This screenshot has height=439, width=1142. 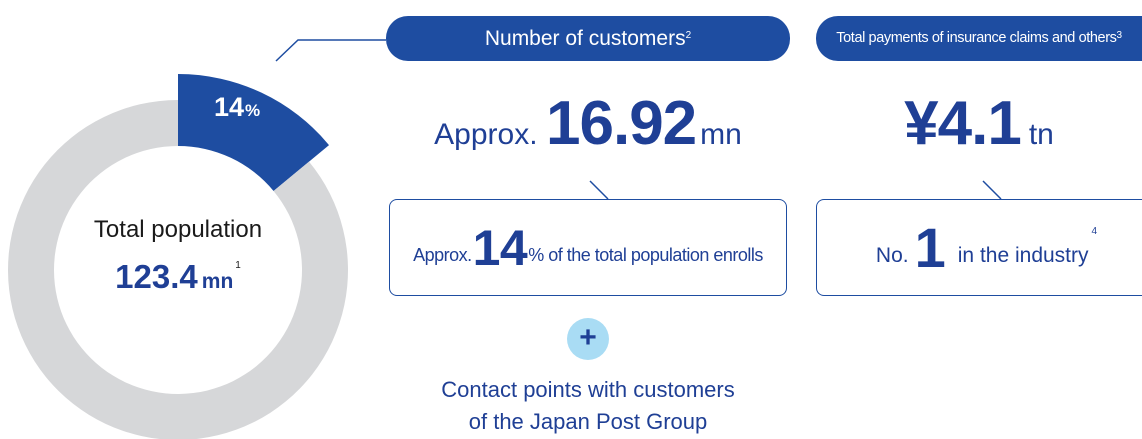 I want to click on rank-value: 1, so click(x=930, y=247).